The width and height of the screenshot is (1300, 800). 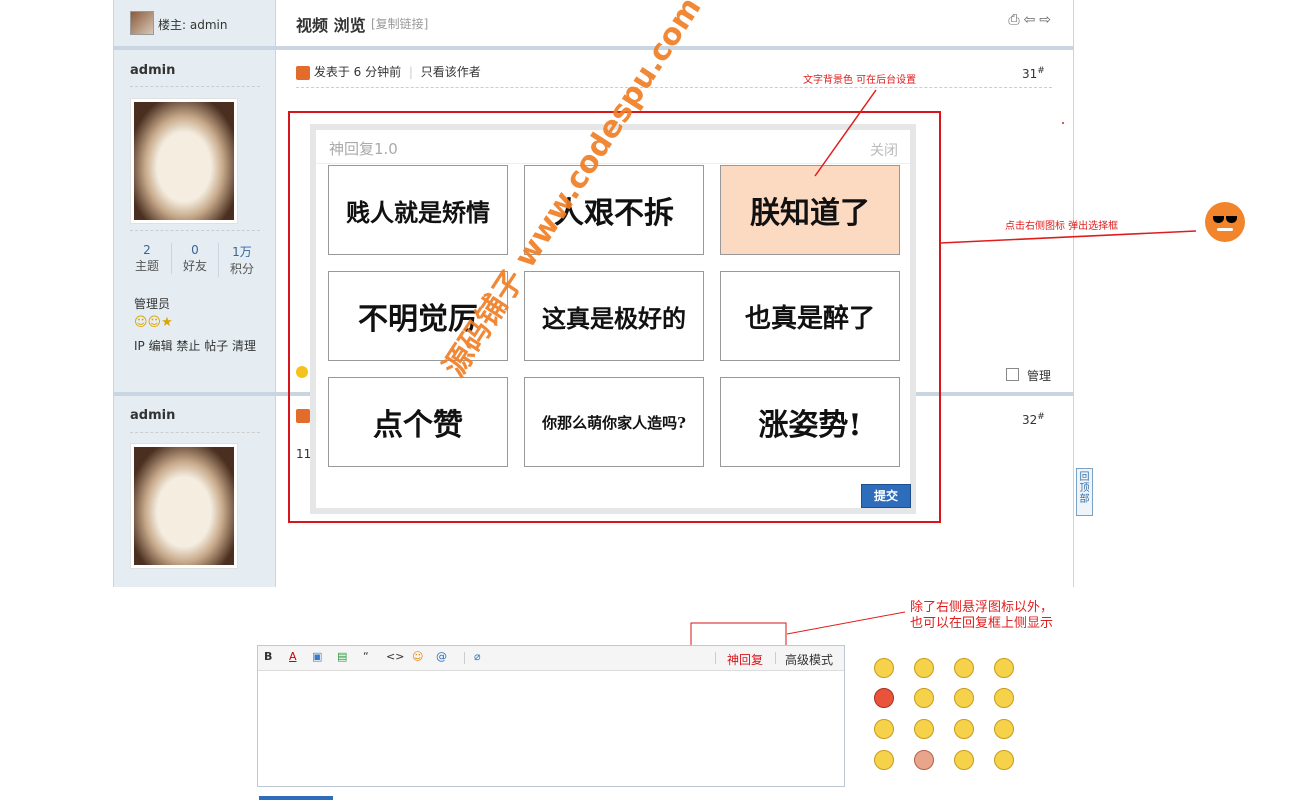 I want to click on image-icon: ▣, so click(x=317, y=656).